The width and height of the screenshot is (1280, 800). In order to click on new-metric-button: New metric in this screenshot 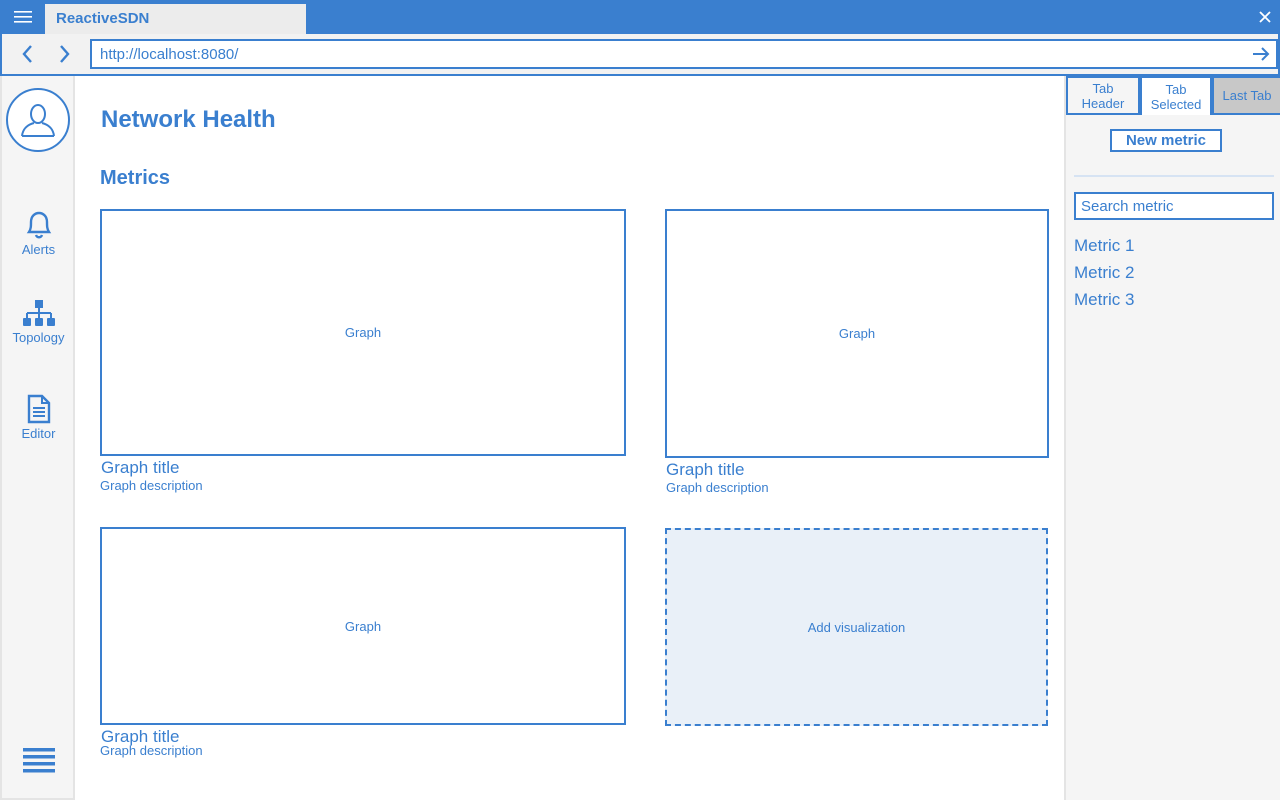, I will do `click(1166, 140)`.